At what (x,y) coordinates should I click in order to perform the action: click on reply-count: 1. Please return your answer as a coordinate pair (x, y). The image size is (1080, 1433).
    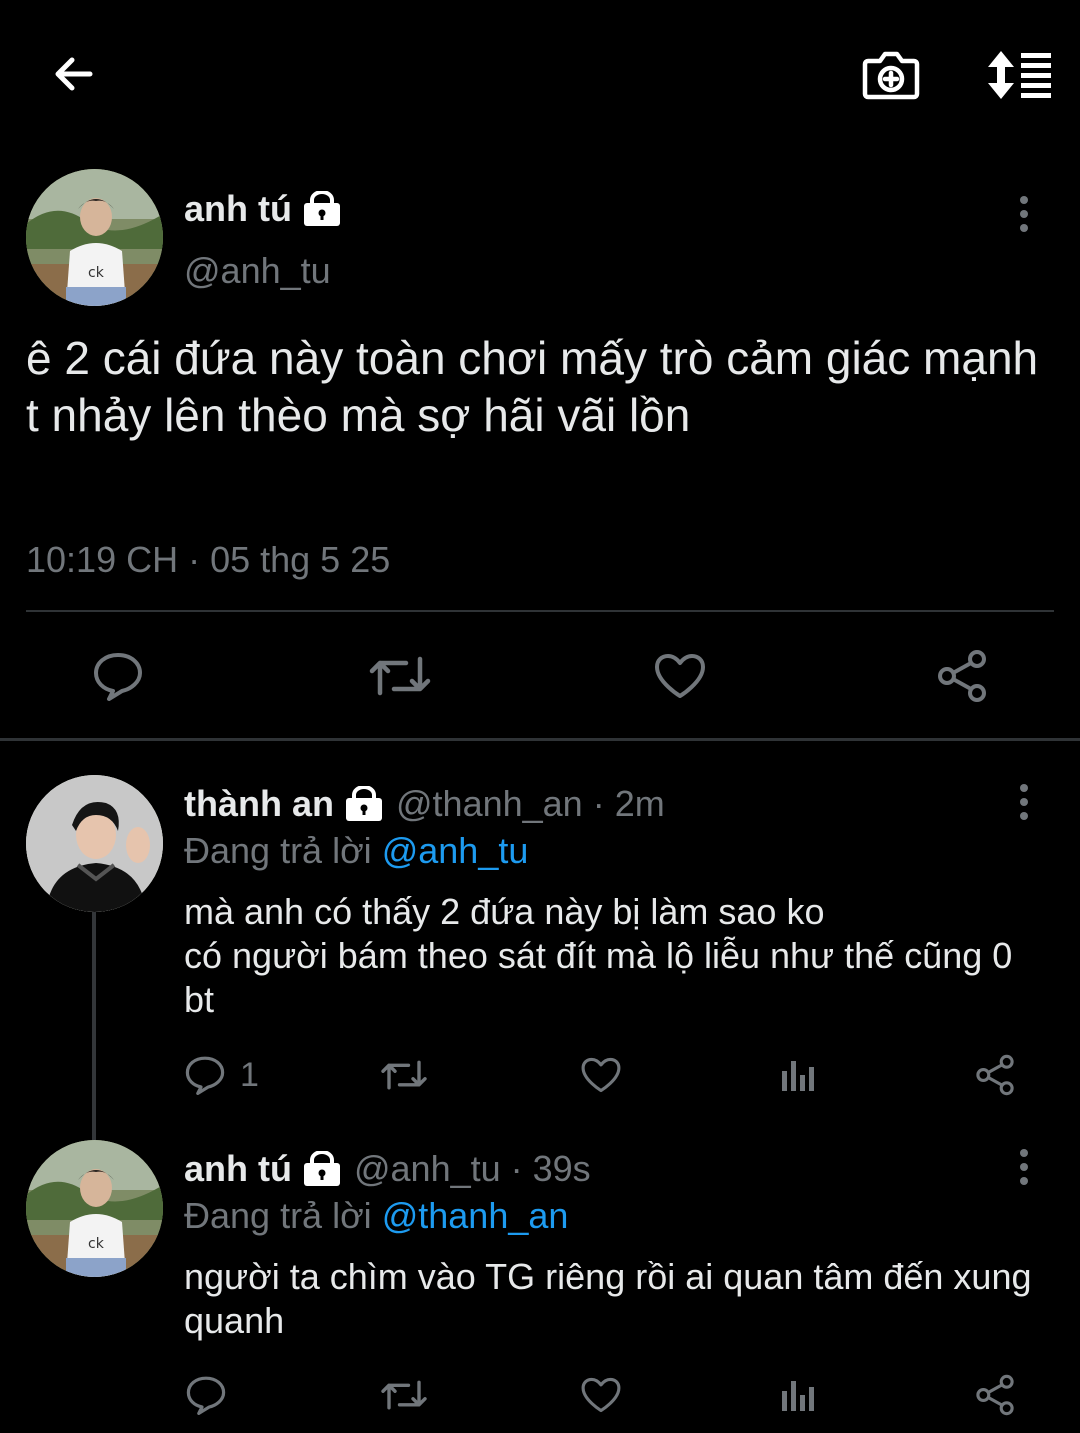
    Looking at the image, I should click on (249, 1074).